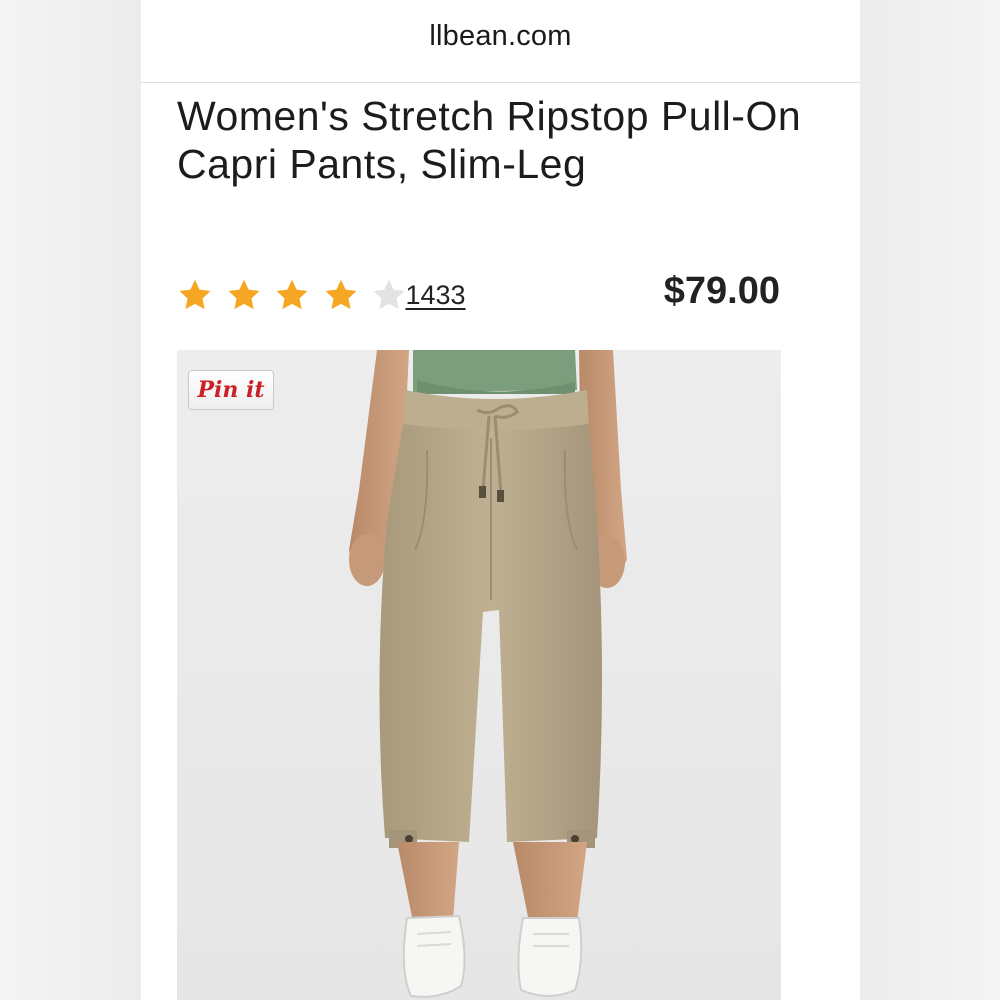 This screenshot has width=1000, height=1000. I want to click on address-bar: llbean.com, so click(500, 41).